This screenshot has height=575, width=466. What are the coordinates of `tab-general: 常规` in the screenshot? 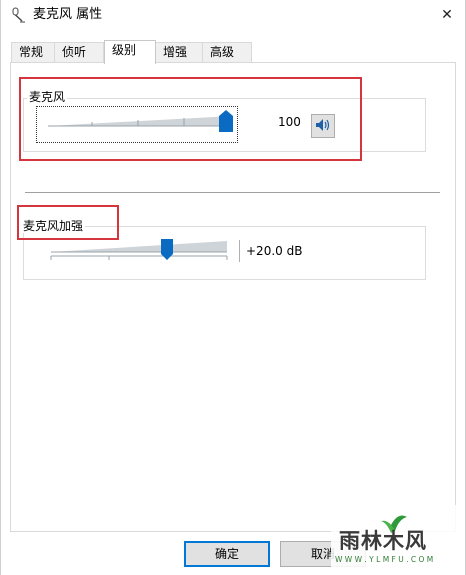 It's located at (33, 52).